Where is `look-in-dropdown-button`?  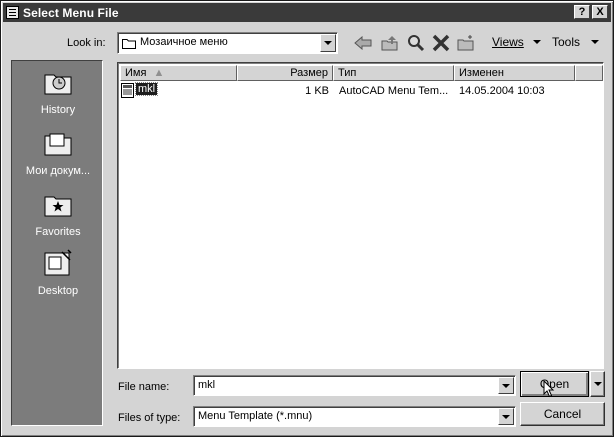
look-in-dropdown-button is located at coordinates (328, 43).